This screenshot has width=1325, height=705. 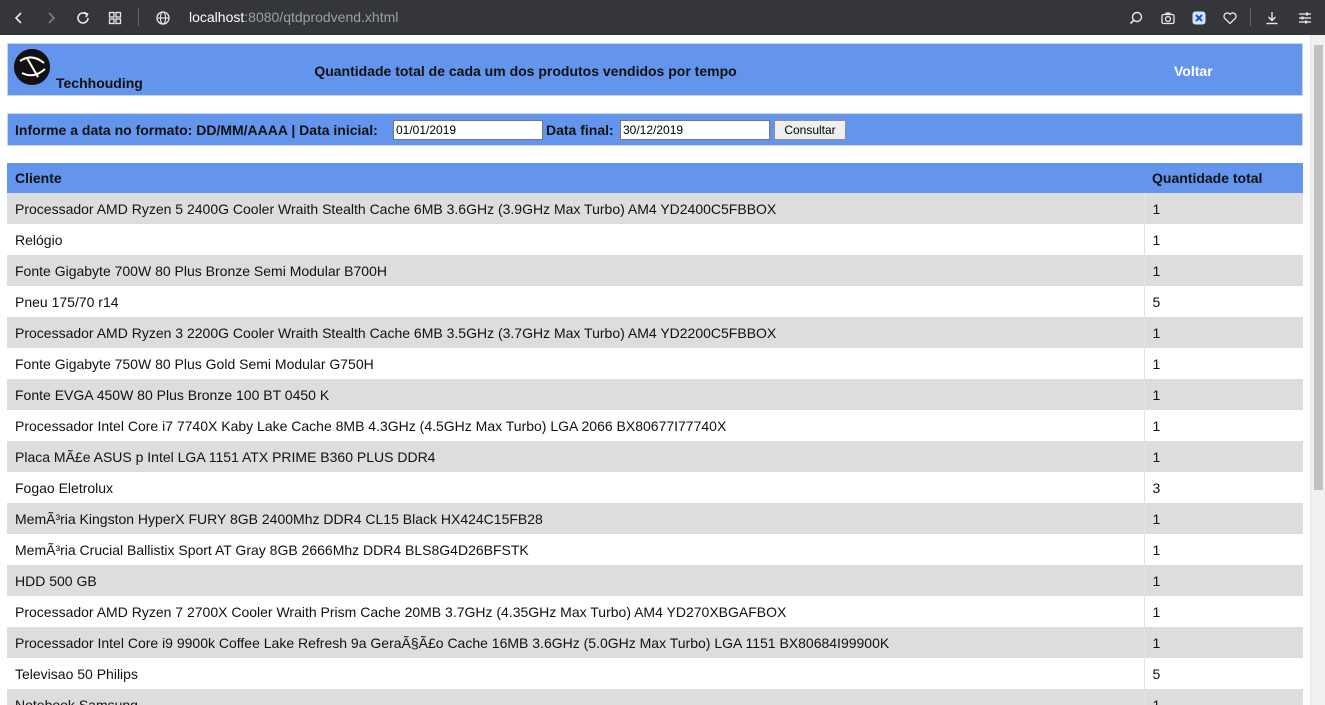 What do you see at coordinates (115, 17) in the screenshot?
I see `tabs-grid-icon` at bounding box center [115, 17].